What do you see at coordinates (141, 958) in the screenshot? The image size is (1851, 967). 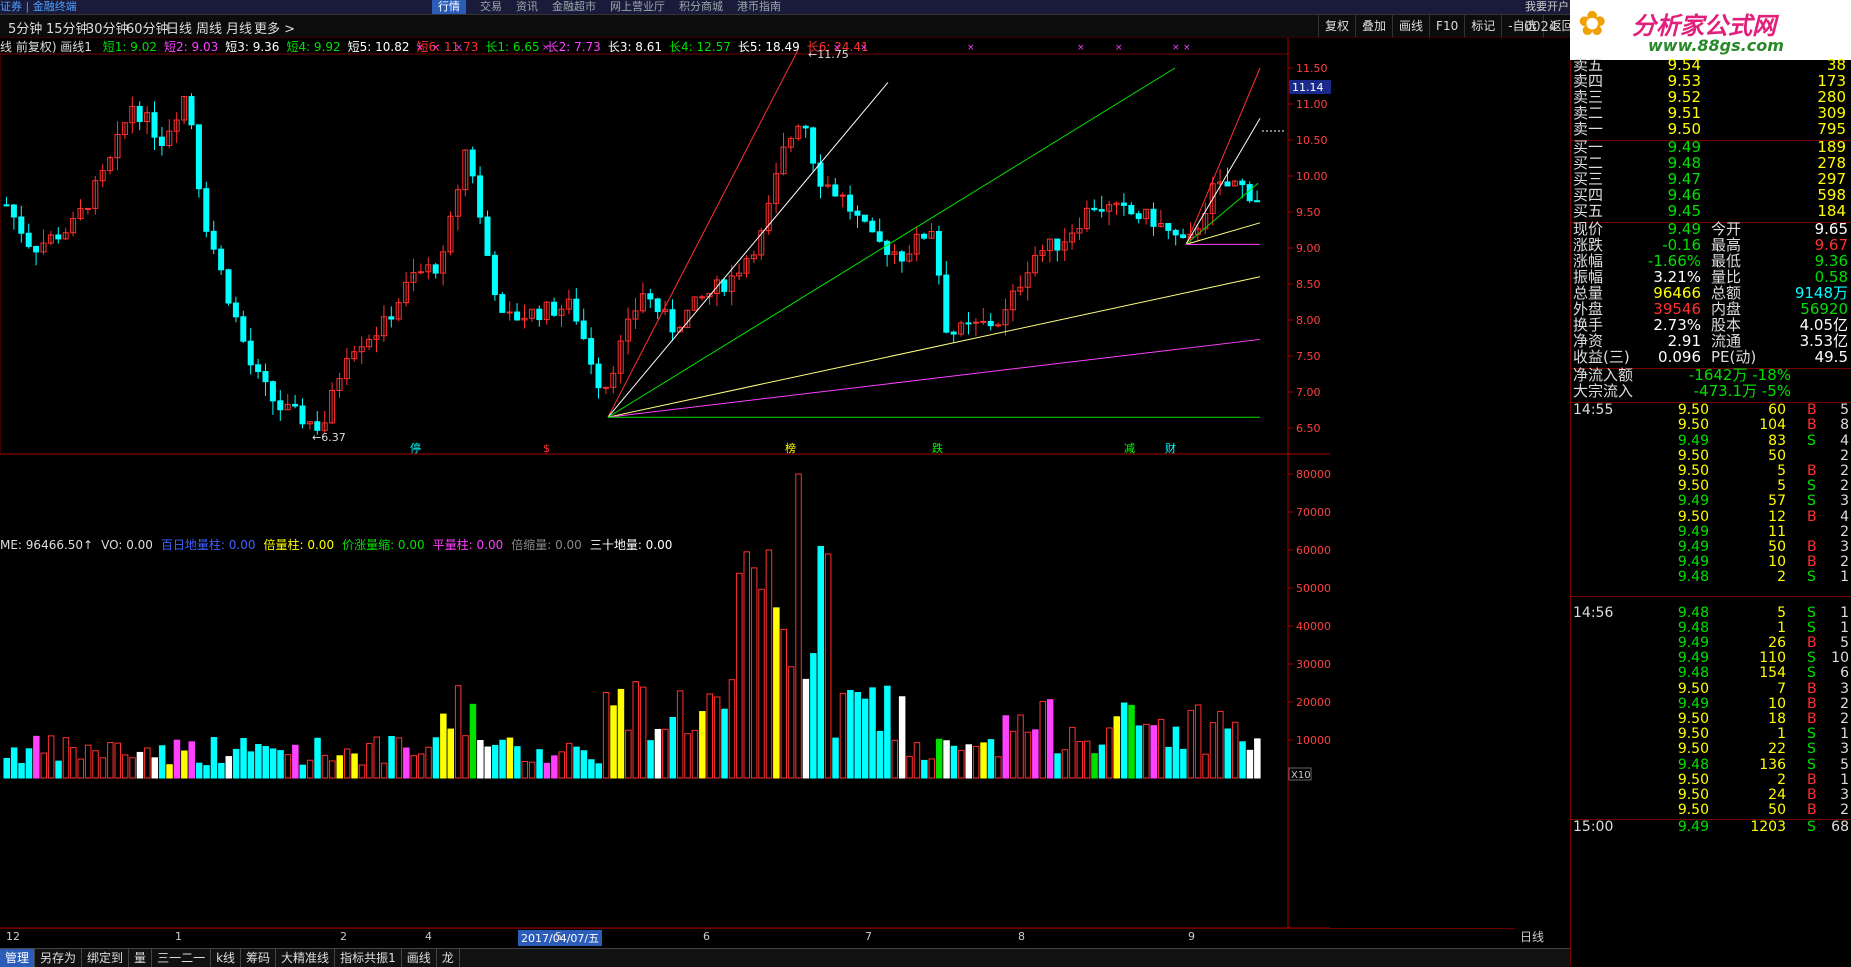 I see `bottom-tab: 量` at bounding box center [141, 958].